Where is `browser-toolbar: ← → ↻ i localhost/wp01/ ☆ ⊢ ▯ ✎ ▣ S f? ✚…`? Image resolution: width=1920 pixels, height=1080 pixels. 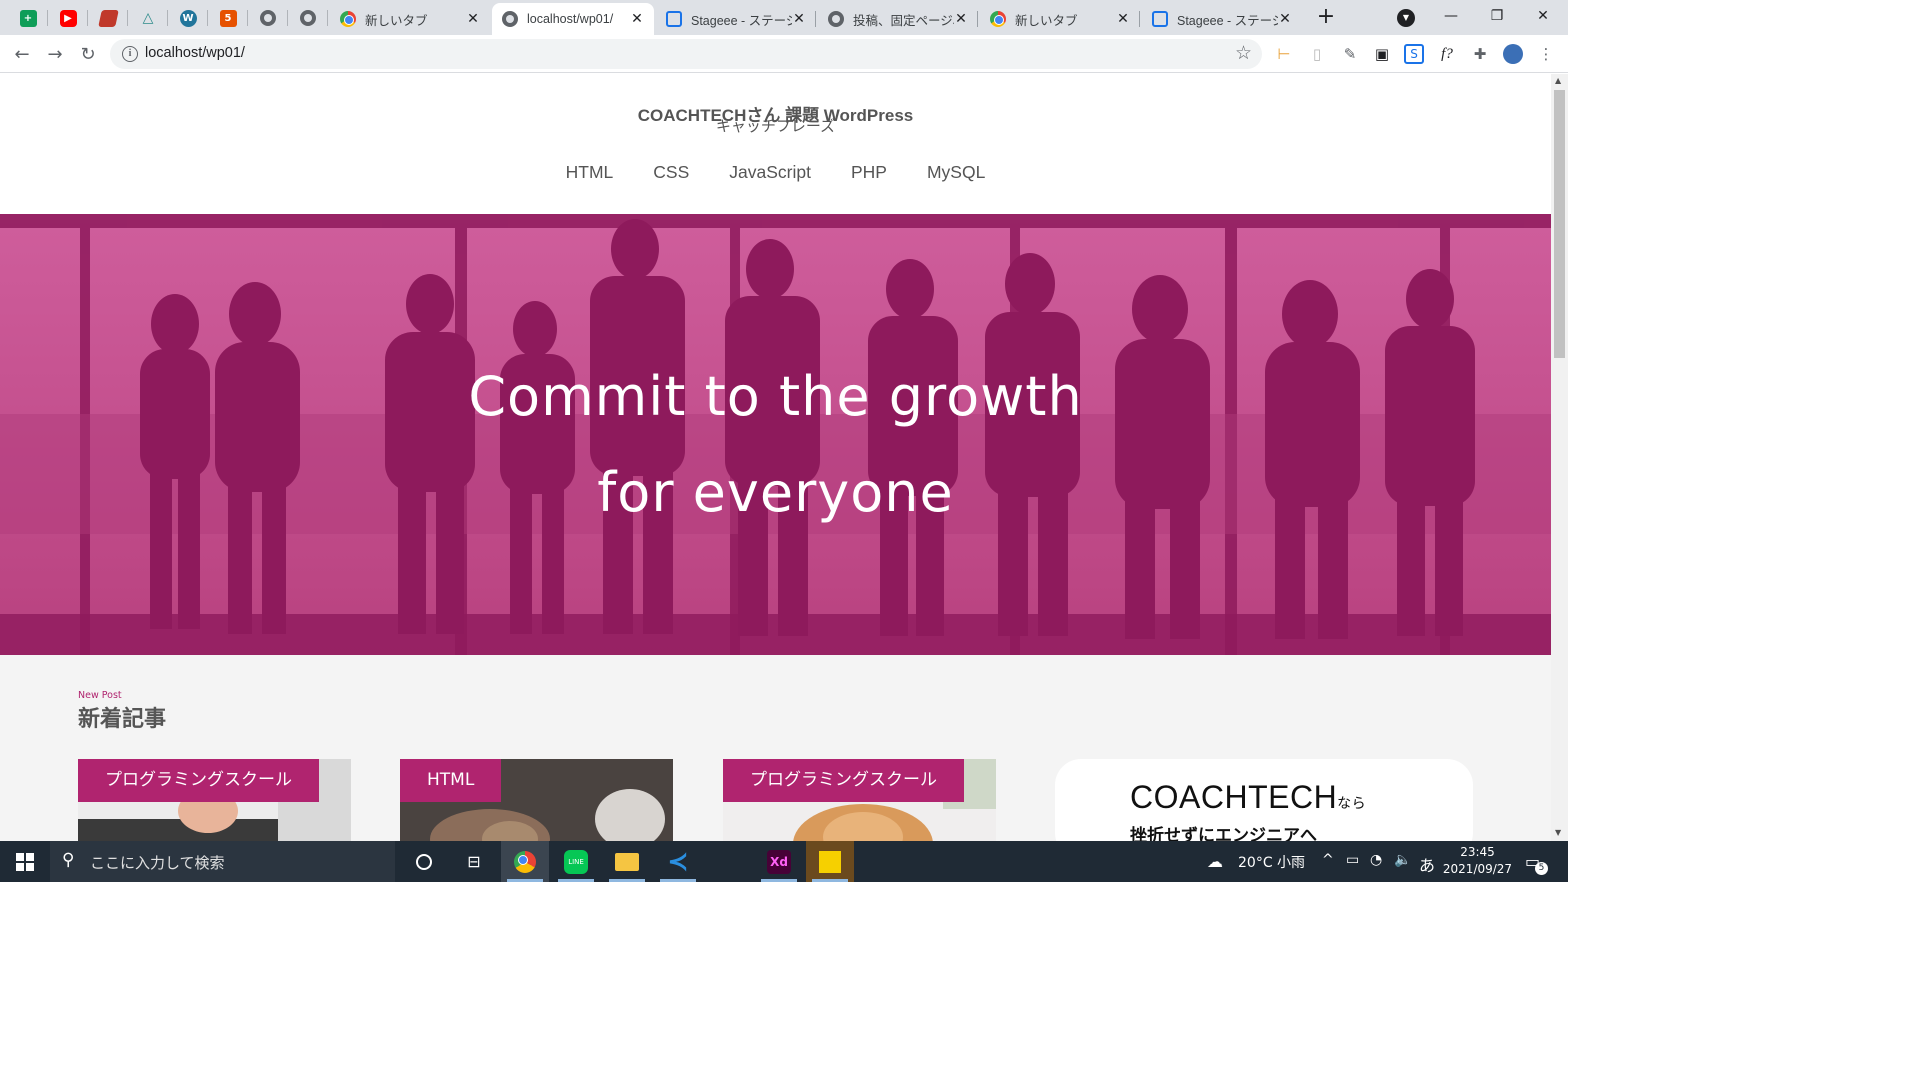 browser-toolbar: ← → ↻ i localhost/wp01/ ☆ ⊢ ▯ ✎ ▣ S f? ✚… is located at coordinates (784, 54).